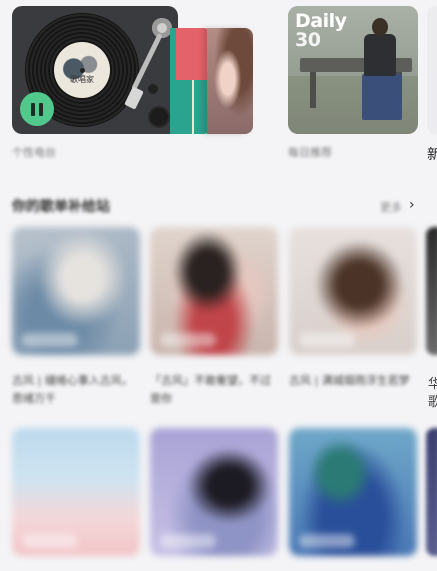 This screenshot has height=571, width=437. Describe the element at coordinates (82, 80) in the screenshot. I see `record-label-text: 歌唱家` at that location.